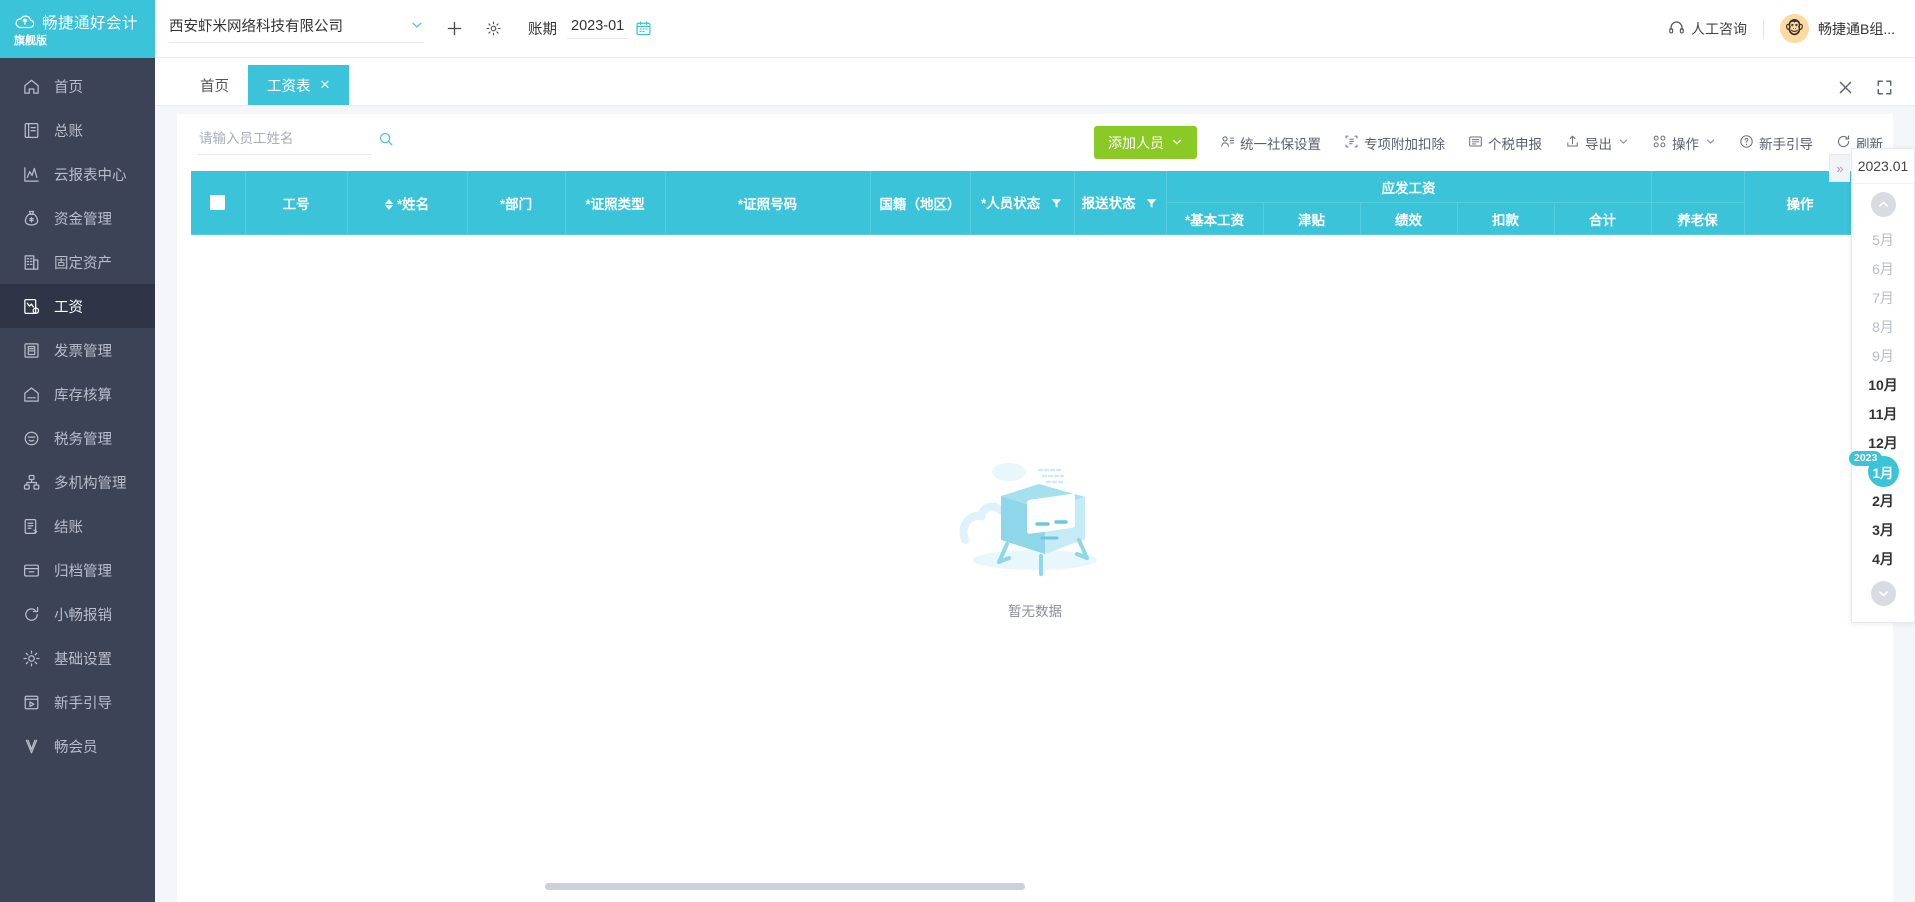  I want to click on checkbox-icon, so click(218, 203).